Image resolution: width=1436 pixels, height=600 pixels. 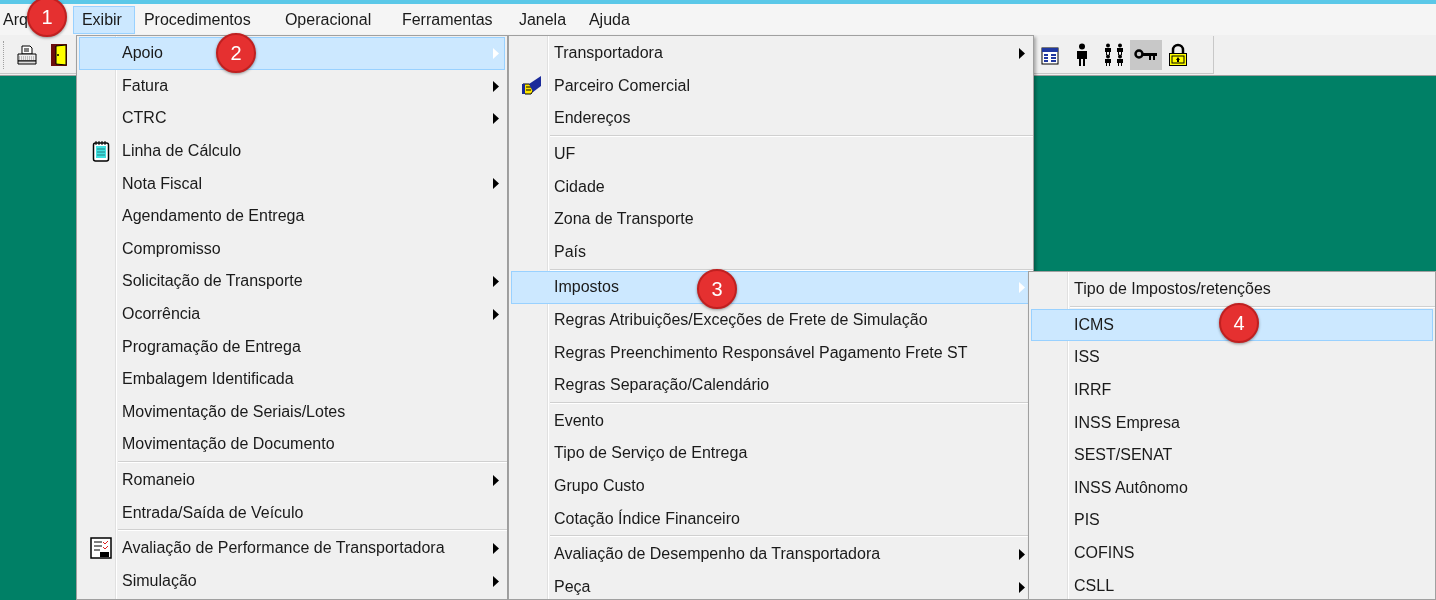 I want to click on menu-item: Entrada/Saída de Veículo, so click(x=292, y=512).